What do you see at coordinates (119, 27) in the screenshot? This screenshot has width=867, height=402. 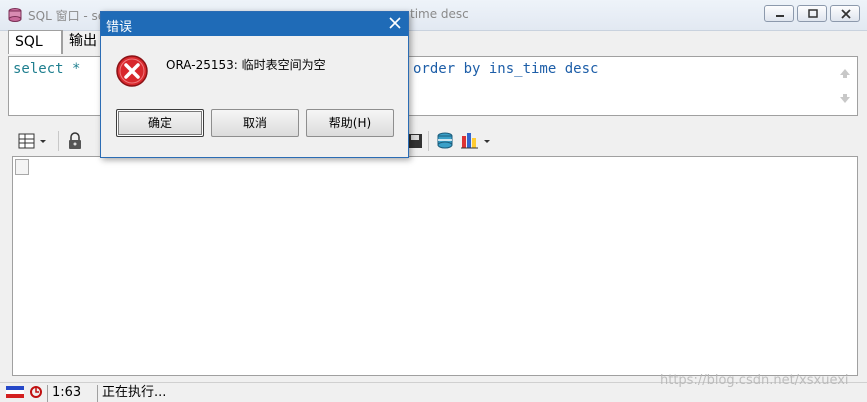 I see `dialog-title: 错误` at bounding box center [119, 27].